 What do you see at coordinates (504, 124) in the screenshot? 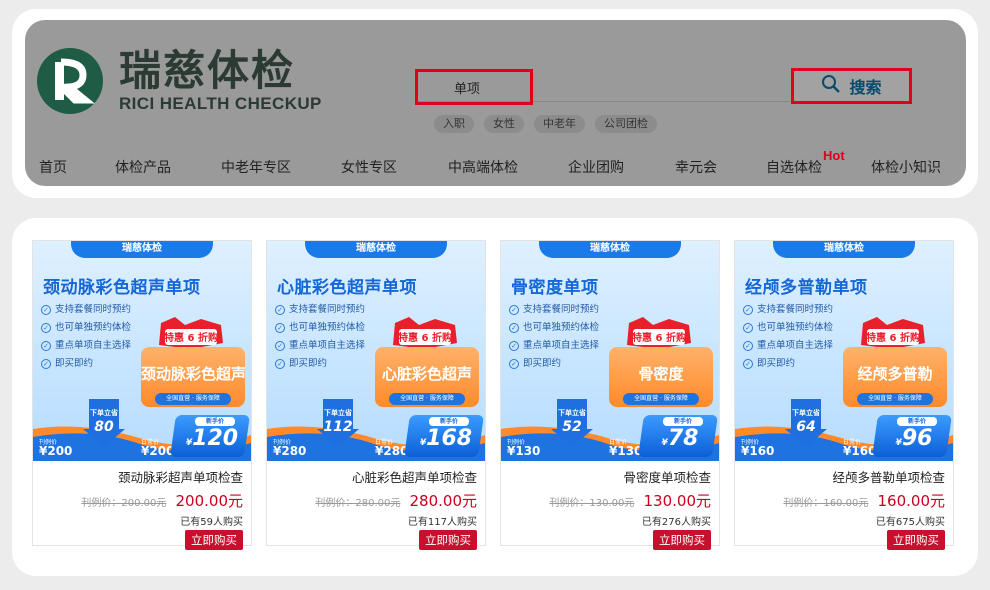
I see `search-tag: 女性` at bounding box center [504, 124].